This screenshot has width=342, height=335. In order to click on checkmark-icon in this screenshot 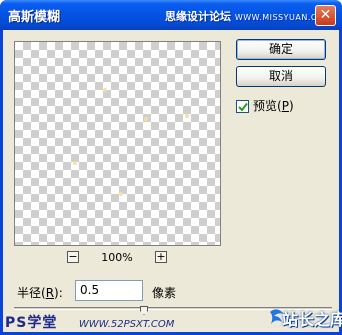, I will do `click(243, 107)`.